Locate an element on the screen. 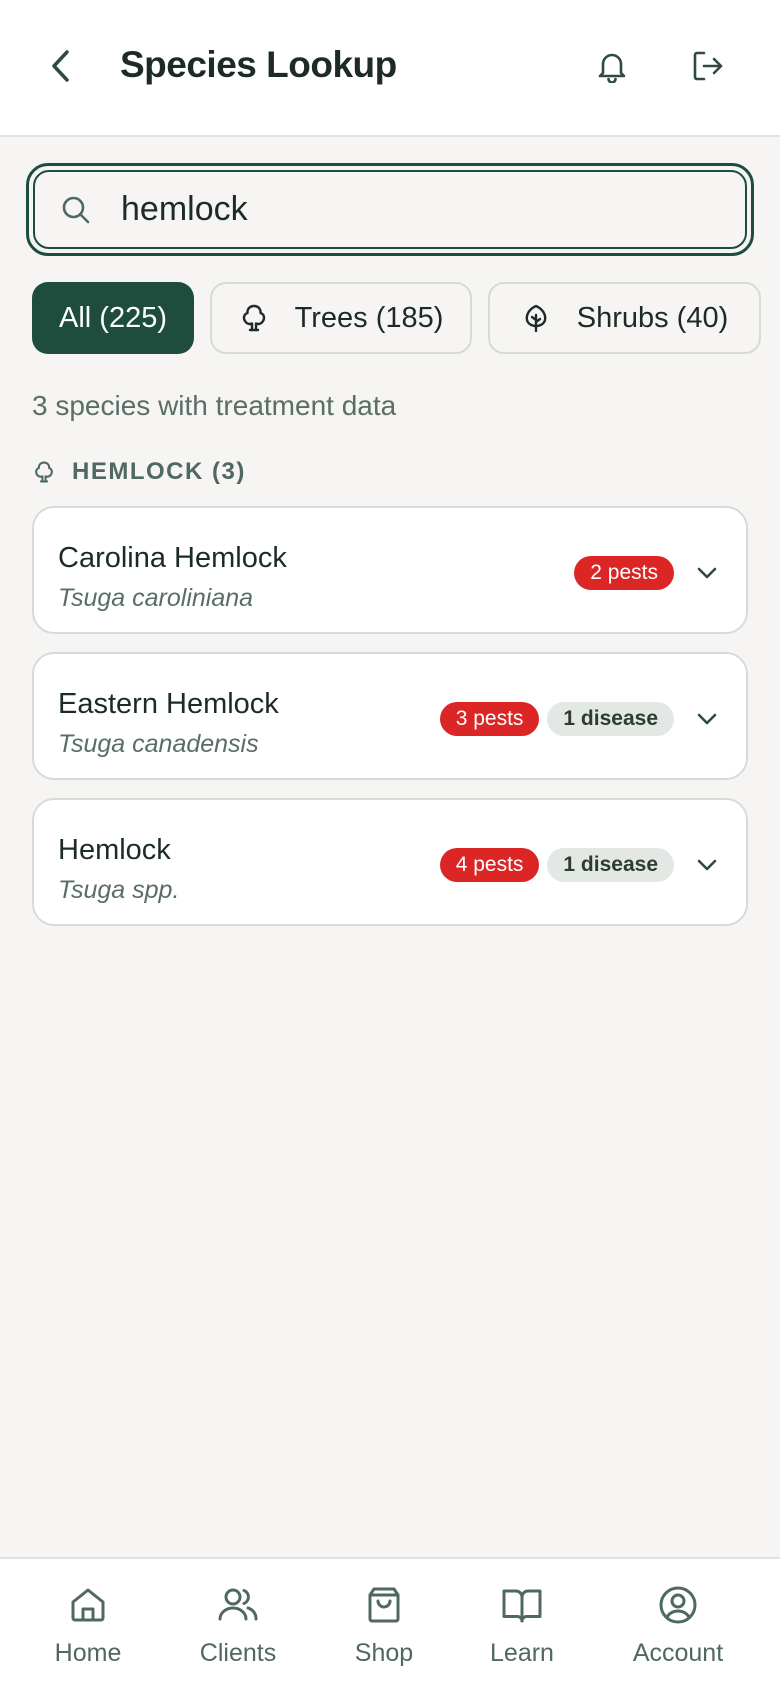  filter-chip-all: All (225) is located at coordinates (113, 318).